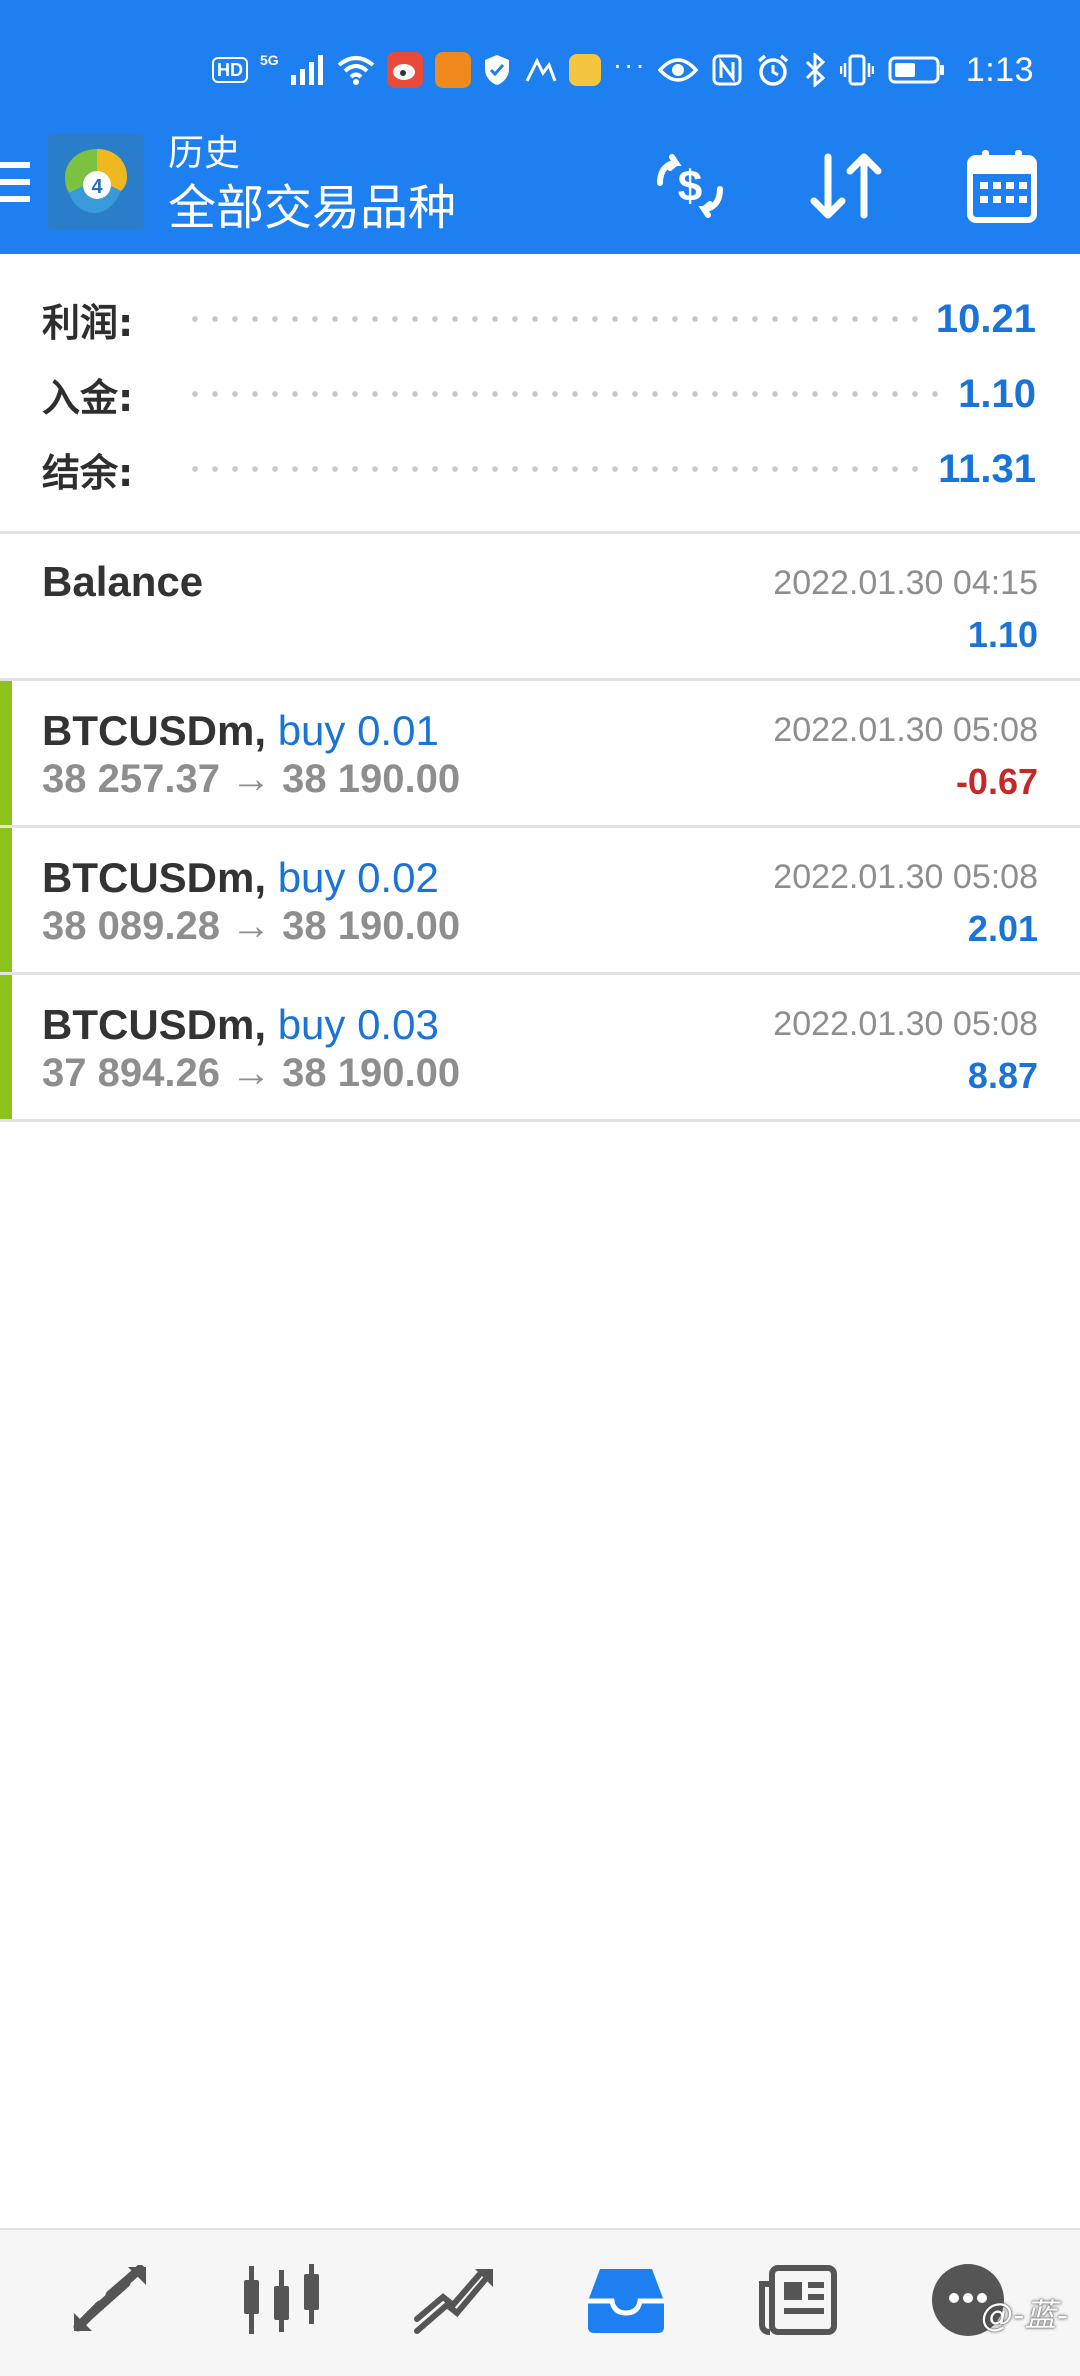 The height and width of the screenshot is (2376, 1080). Describe the element at coordinates (996, 781) in the screenshot. I see `deal-profit: -0.67` at that location.